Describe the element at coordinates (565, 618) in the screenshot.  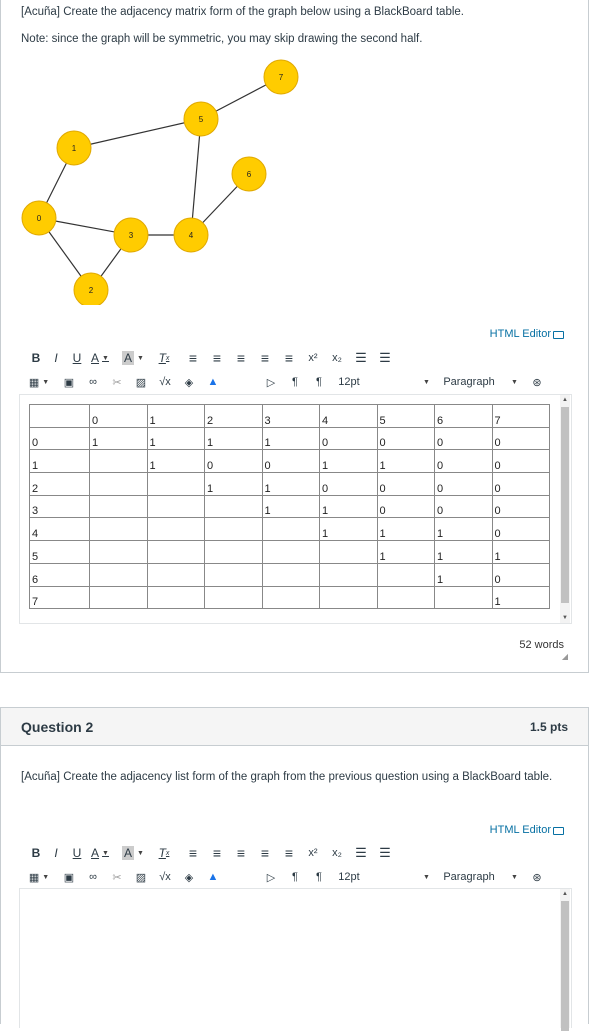
I see `scroll-down-icon: ▼` at that location.